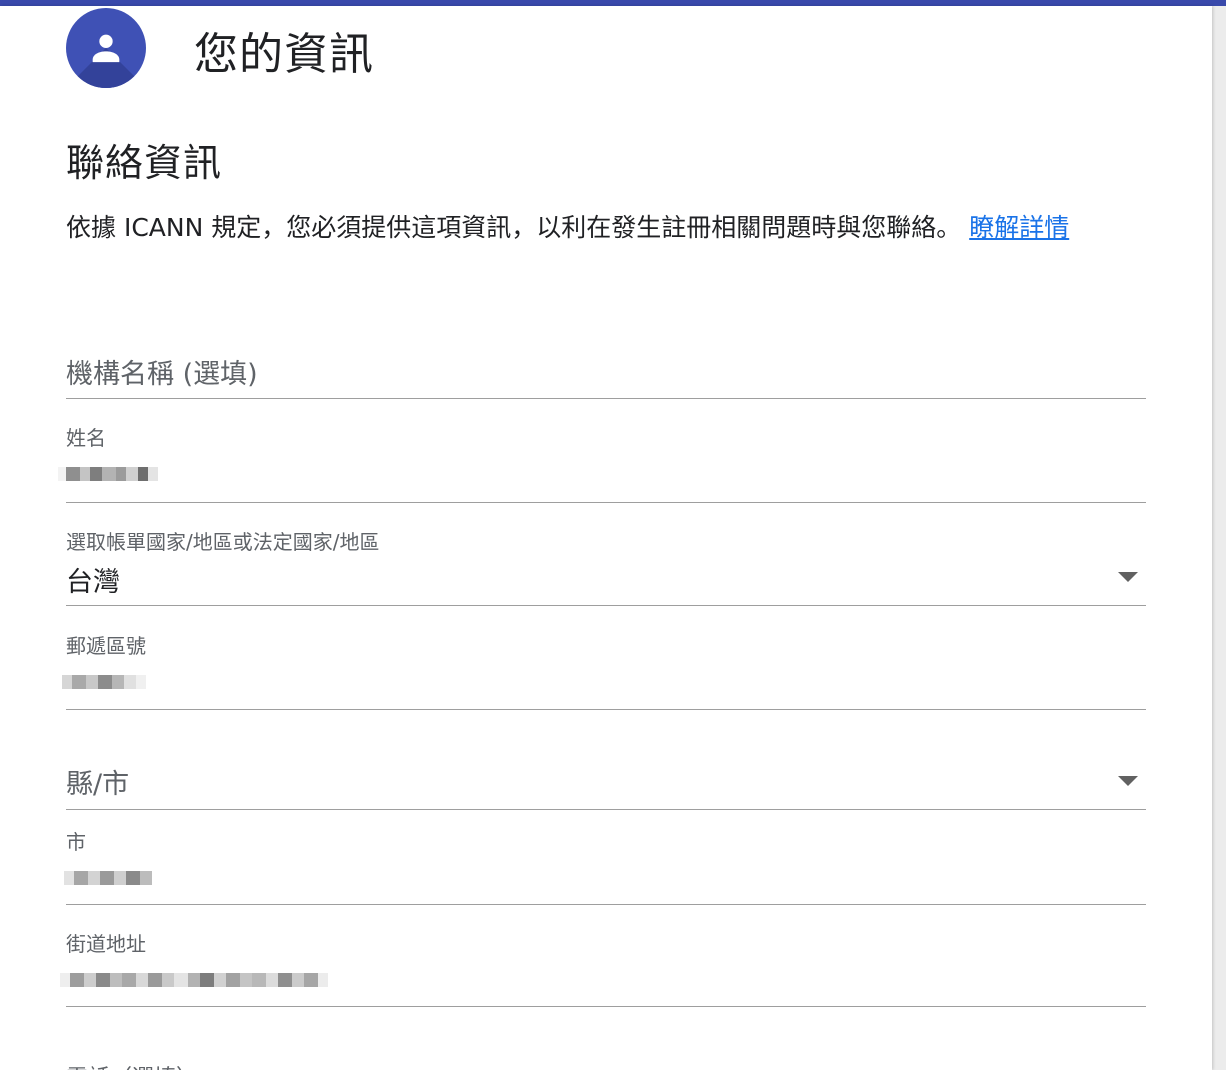 The height and width of the screenshot is (1070, 1226). Describe the element at coordinates (108, 878) in the screenshot. I see `city-value-redacted` at that location.